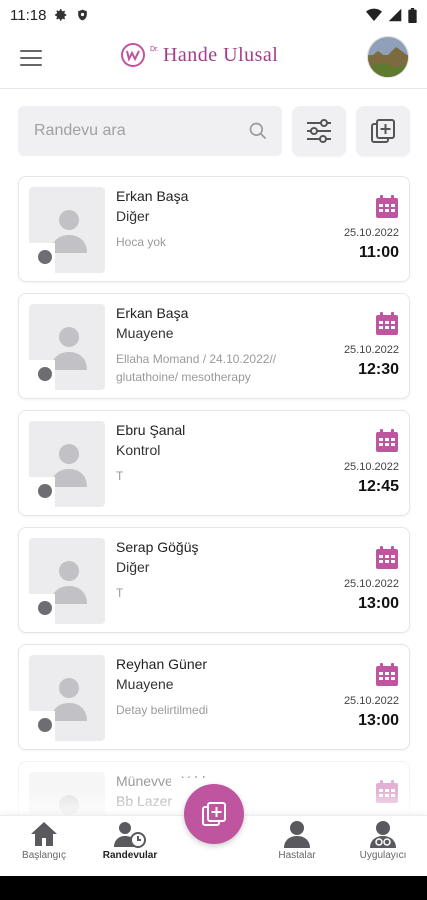  I want to click on filter-button, so click(319, 131).